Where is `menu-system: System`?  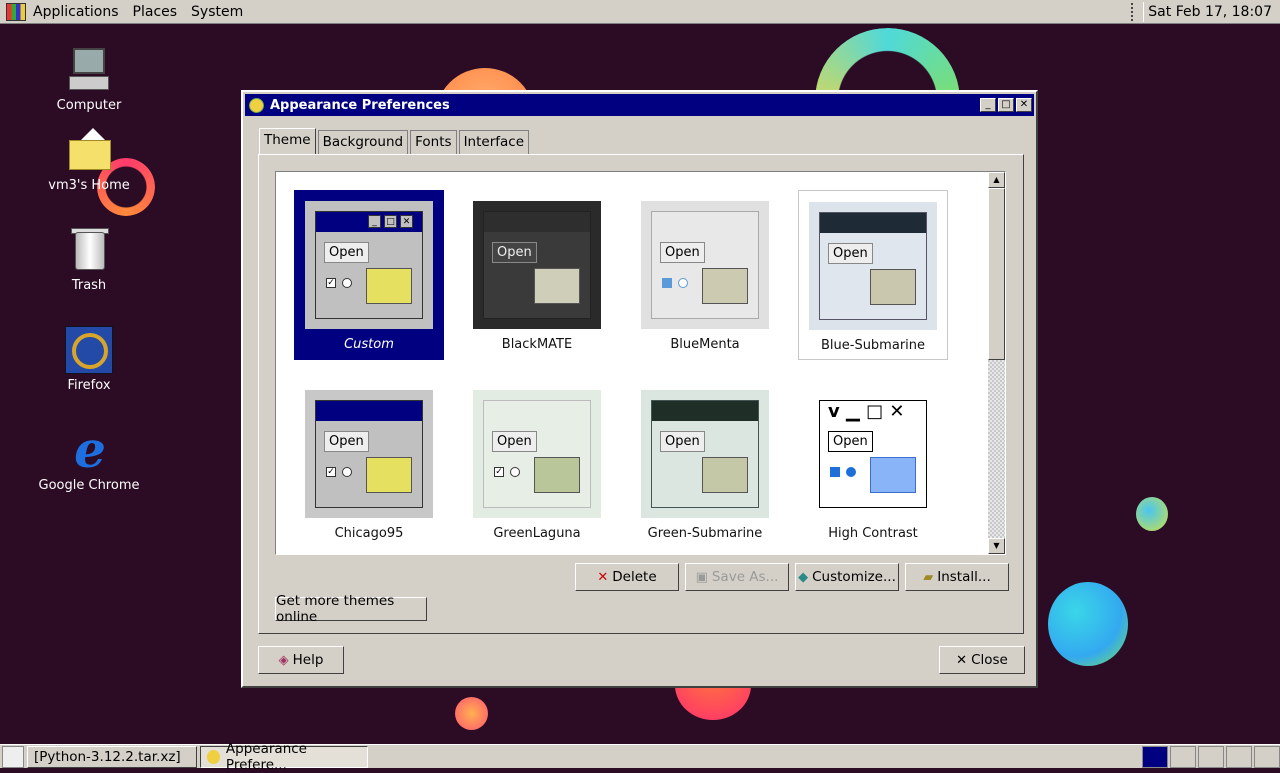 menu-system: System is located at coordinates (217, 12).